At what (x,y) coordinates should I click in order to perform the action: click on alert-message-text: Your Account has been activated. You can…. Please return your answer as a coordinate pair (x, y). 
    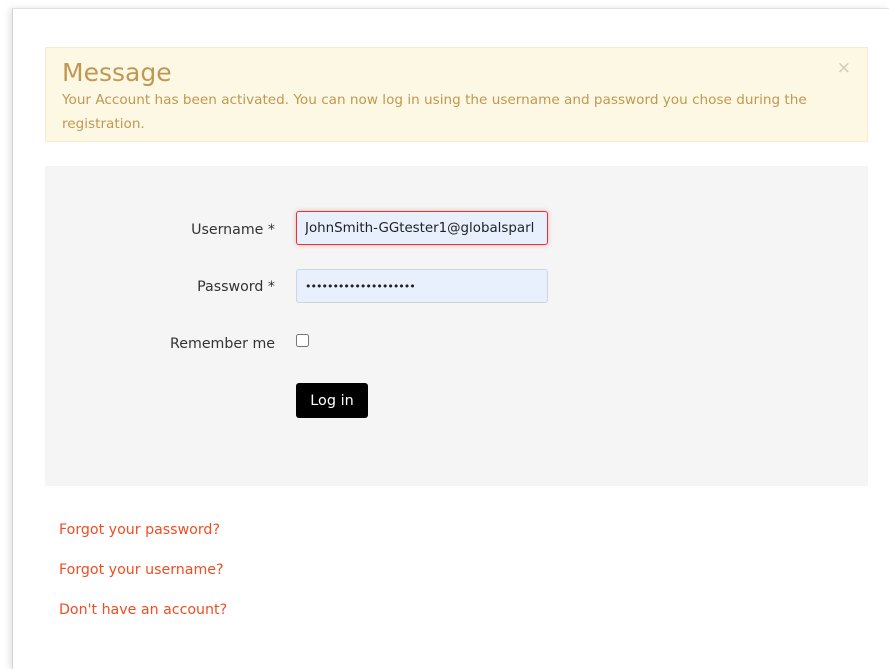
    Looking at the image, I should click on (434, 112).